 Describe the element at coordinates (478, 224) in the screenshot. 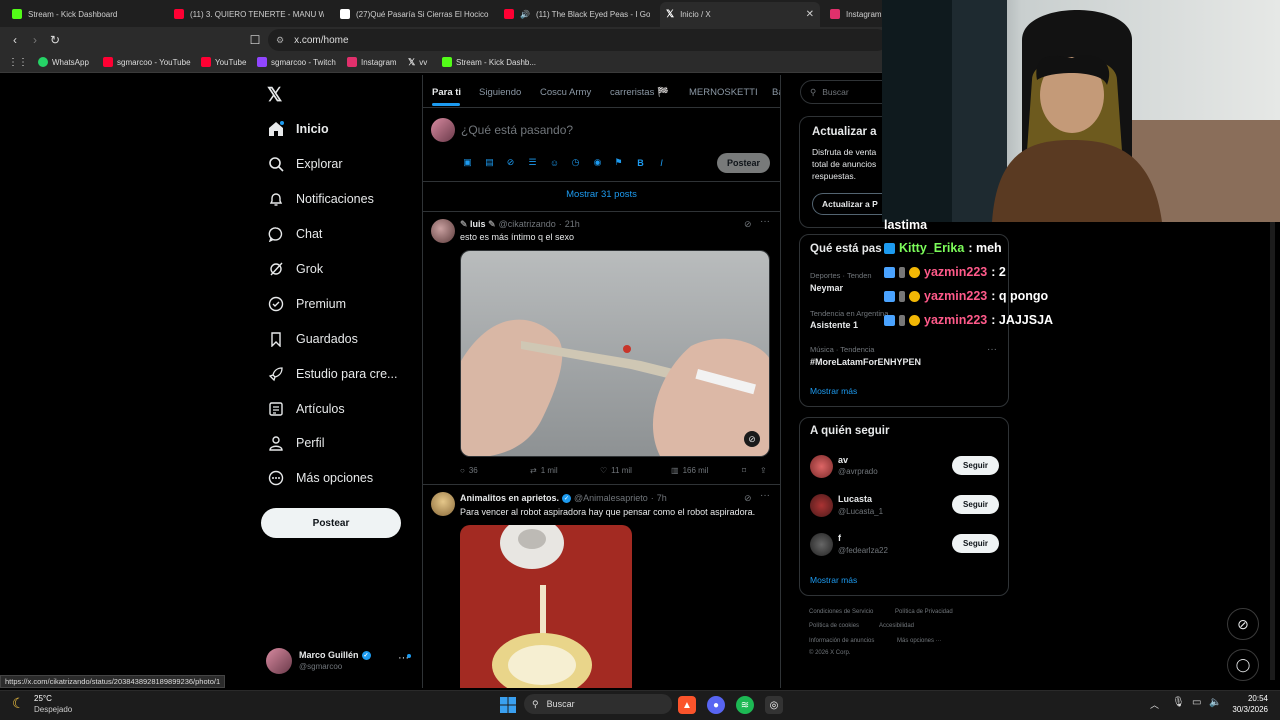

I see `author-name: ✎ luis ✎` at that location.